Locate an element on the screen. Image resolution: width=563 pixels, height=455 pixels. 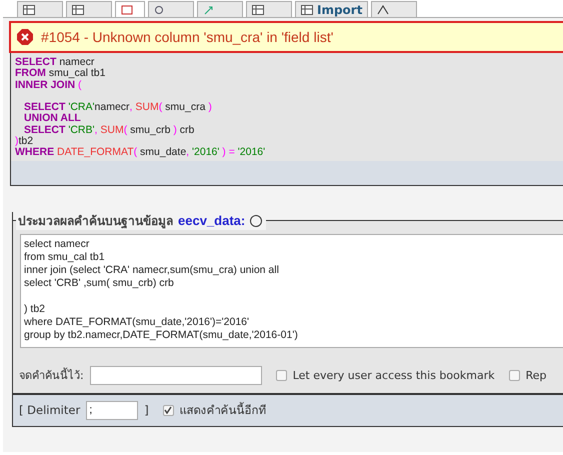
sql-token: UNION ALL is located at coordinates (52, 119).